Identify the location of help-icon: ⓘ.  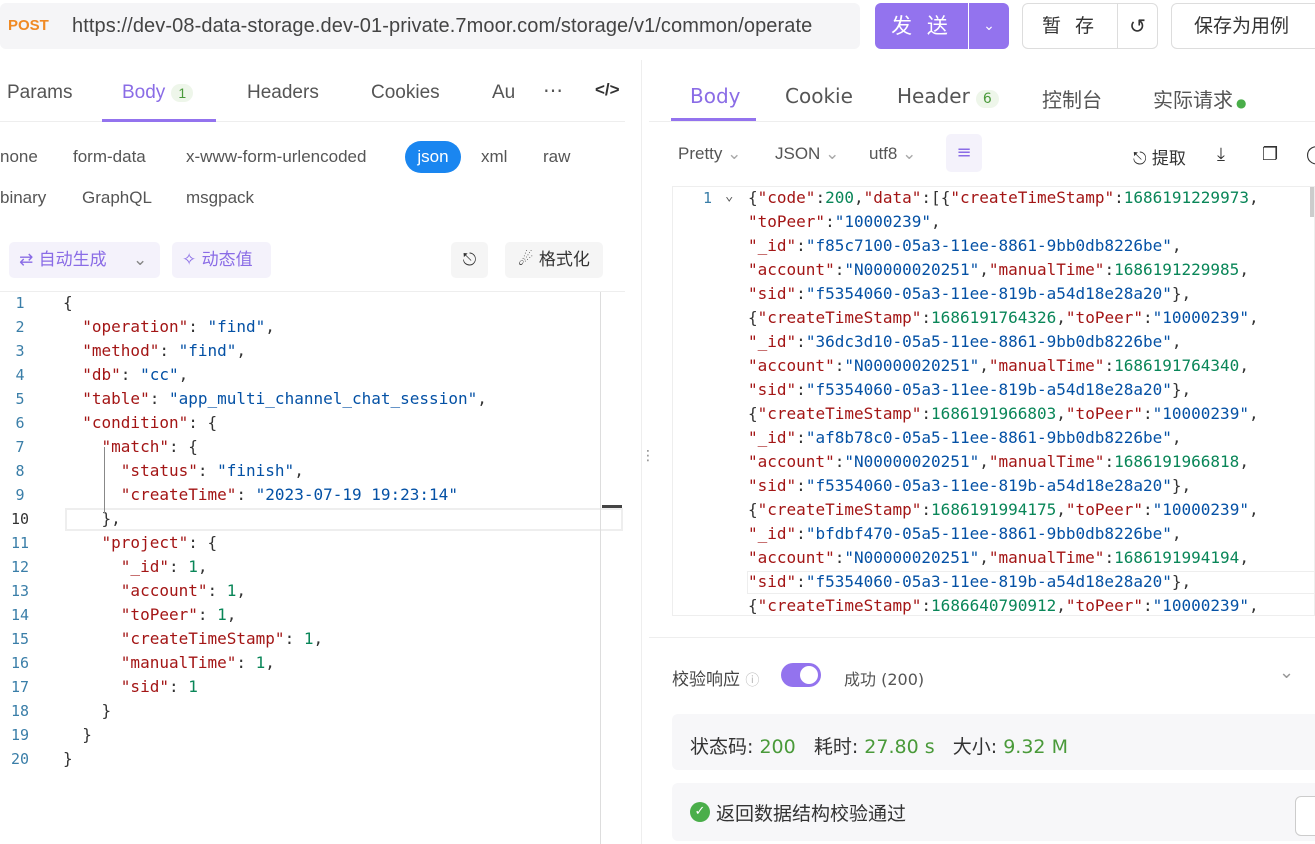
(752, 681).